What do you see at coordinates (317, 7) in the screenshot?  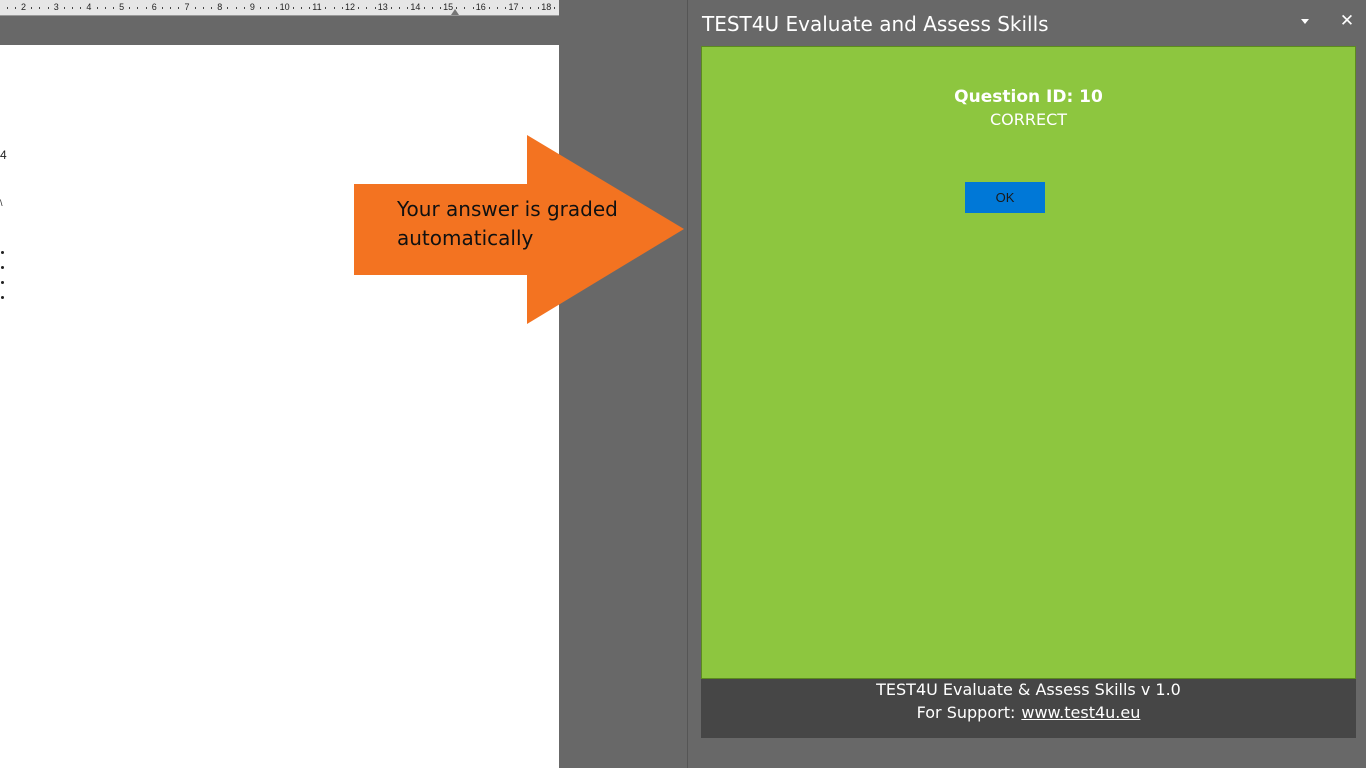 I see `ruler-number: 11` at bounding box center [317, 7].